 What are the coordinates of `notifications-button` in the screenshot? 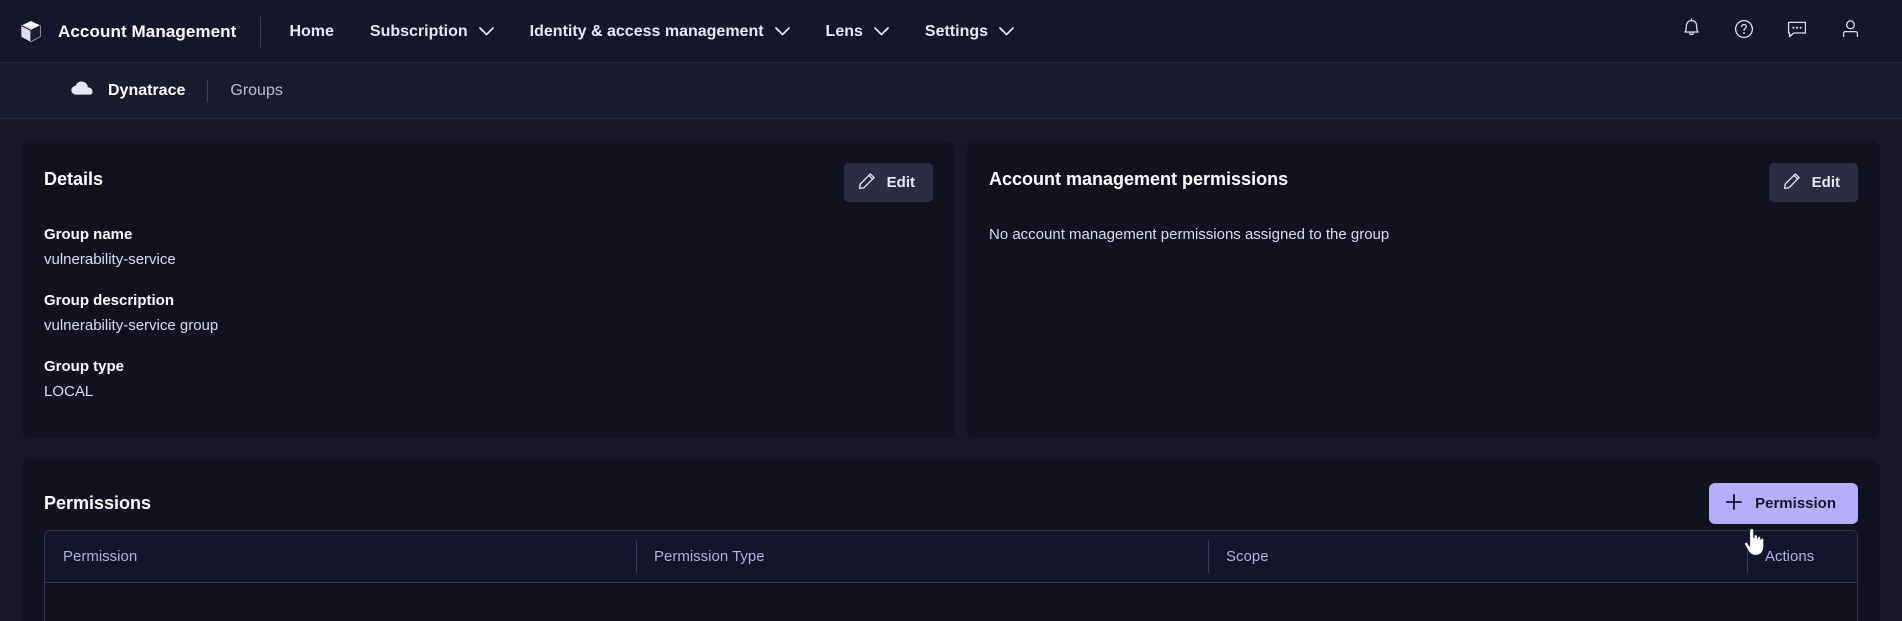 It's located at (1691, 32).